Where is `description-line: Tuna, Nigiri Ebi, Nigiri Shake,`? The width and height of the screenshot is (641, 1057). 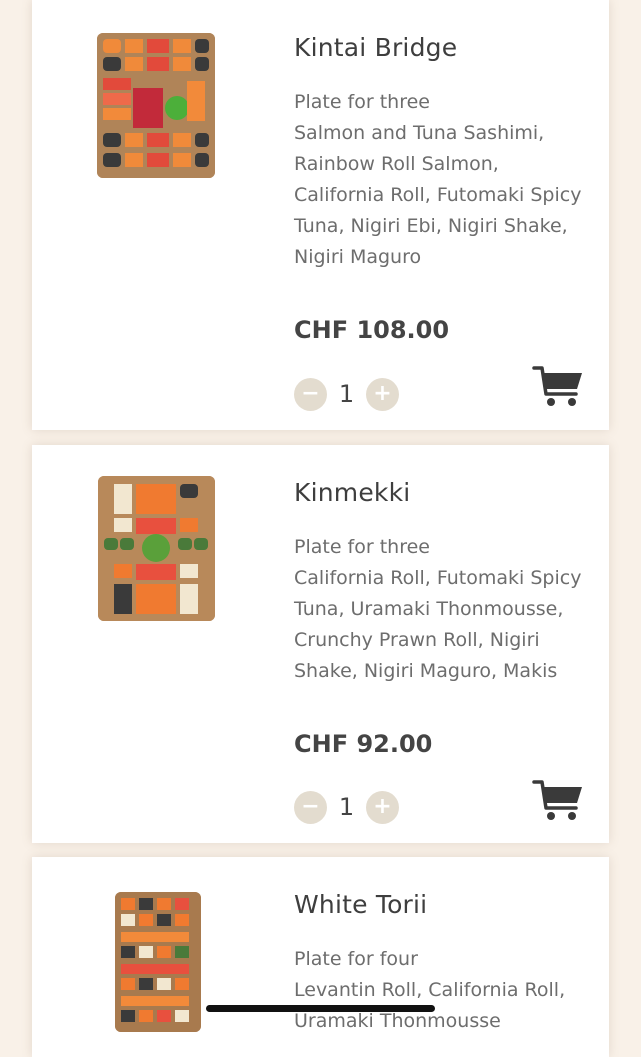
description-line: Tuna, Nigiri Ebi, Nigiri Shake, is located at coordinates (431, 226).